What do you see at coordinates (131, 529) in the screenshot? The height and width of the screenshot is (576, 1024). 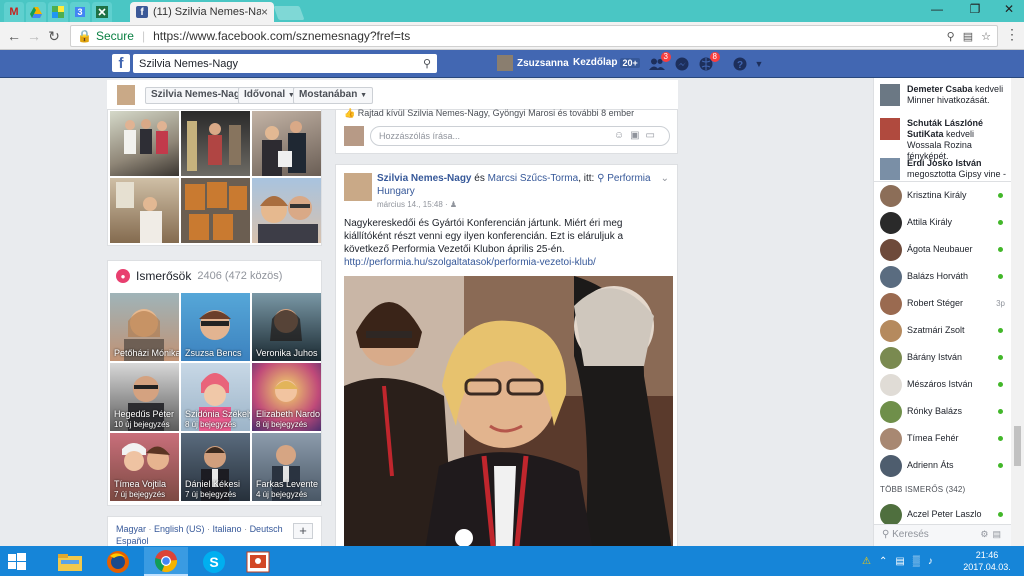 I see `language-link: Magyar` at bounding box center [131, 529].